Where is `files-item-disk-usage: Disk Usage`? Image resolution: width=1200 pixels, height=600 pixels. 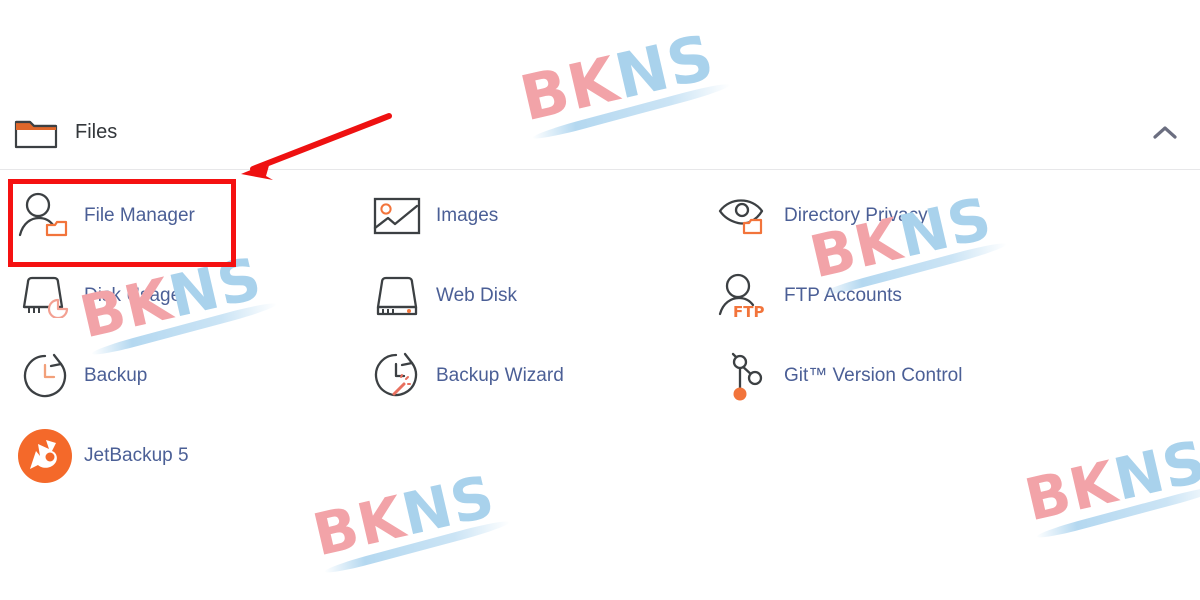
files-item-disk-usage: Disk Usage is located at coordinates (176, 296).